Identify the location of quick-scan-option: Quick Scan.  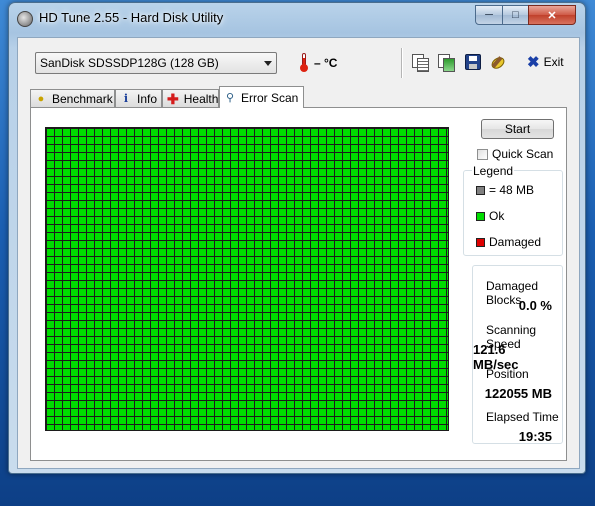
(515, 154).